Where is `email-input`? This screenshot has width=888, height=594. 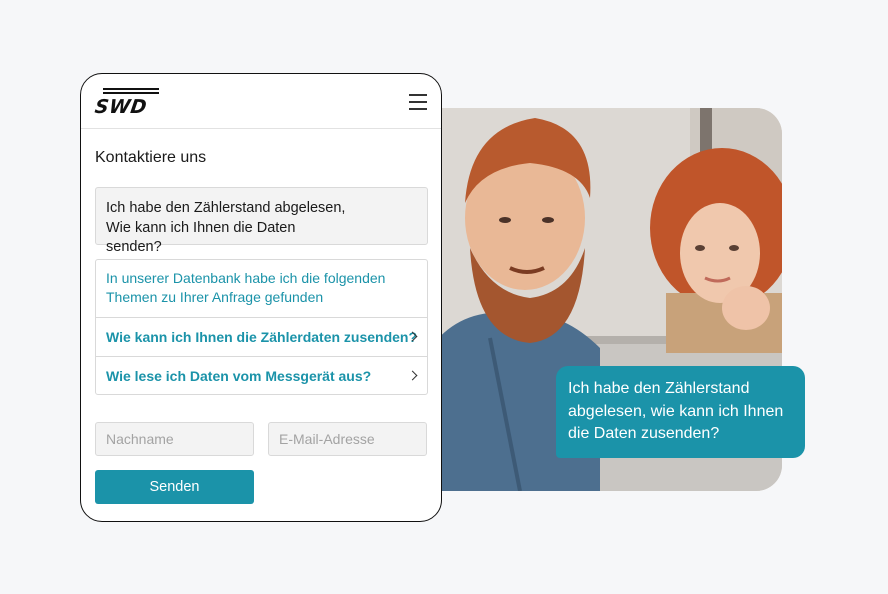
email-input is located at coordinates (347, 439).